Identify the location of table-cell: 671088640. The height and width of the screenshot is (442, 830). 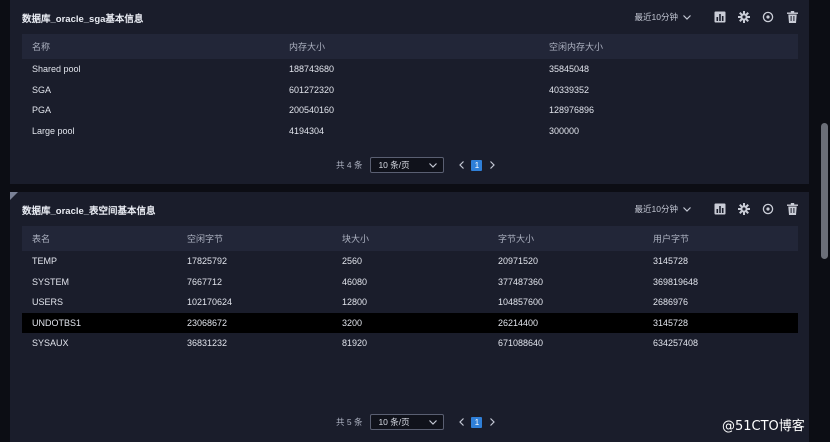
(521, 343).